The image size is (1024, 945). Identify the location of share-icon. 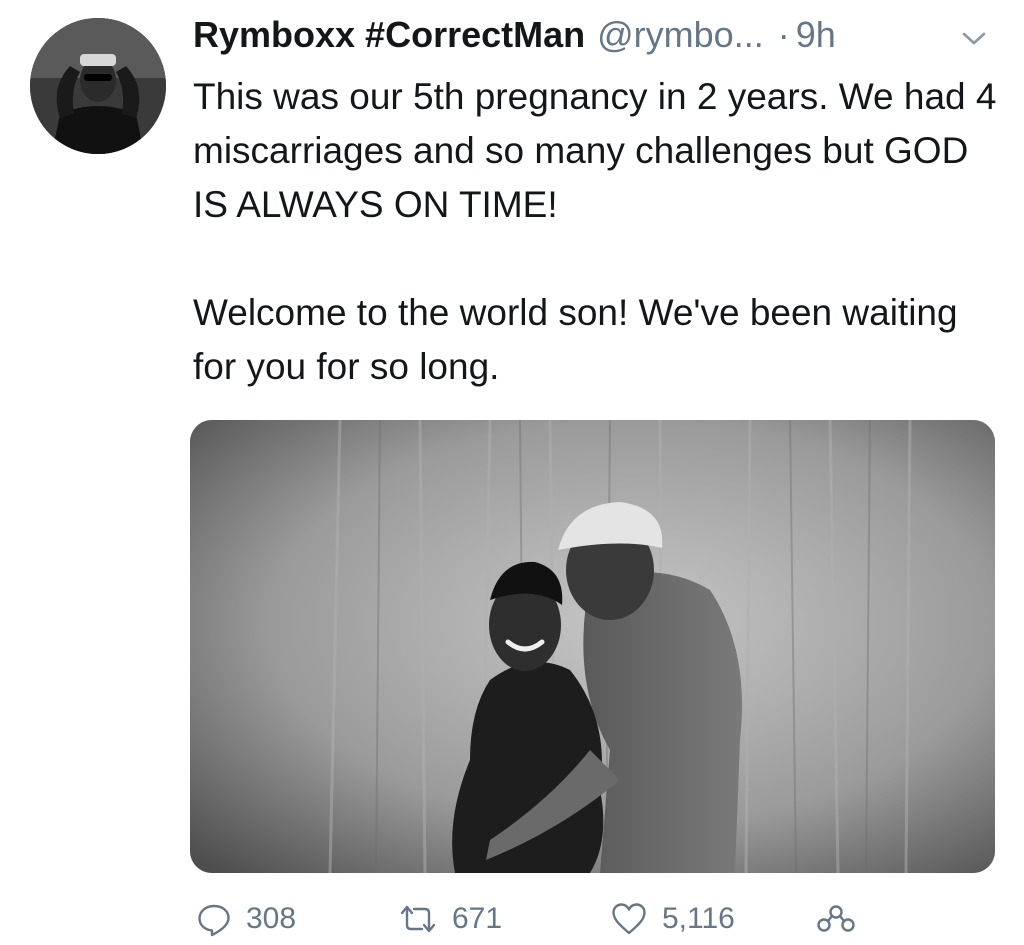
(836, 919).